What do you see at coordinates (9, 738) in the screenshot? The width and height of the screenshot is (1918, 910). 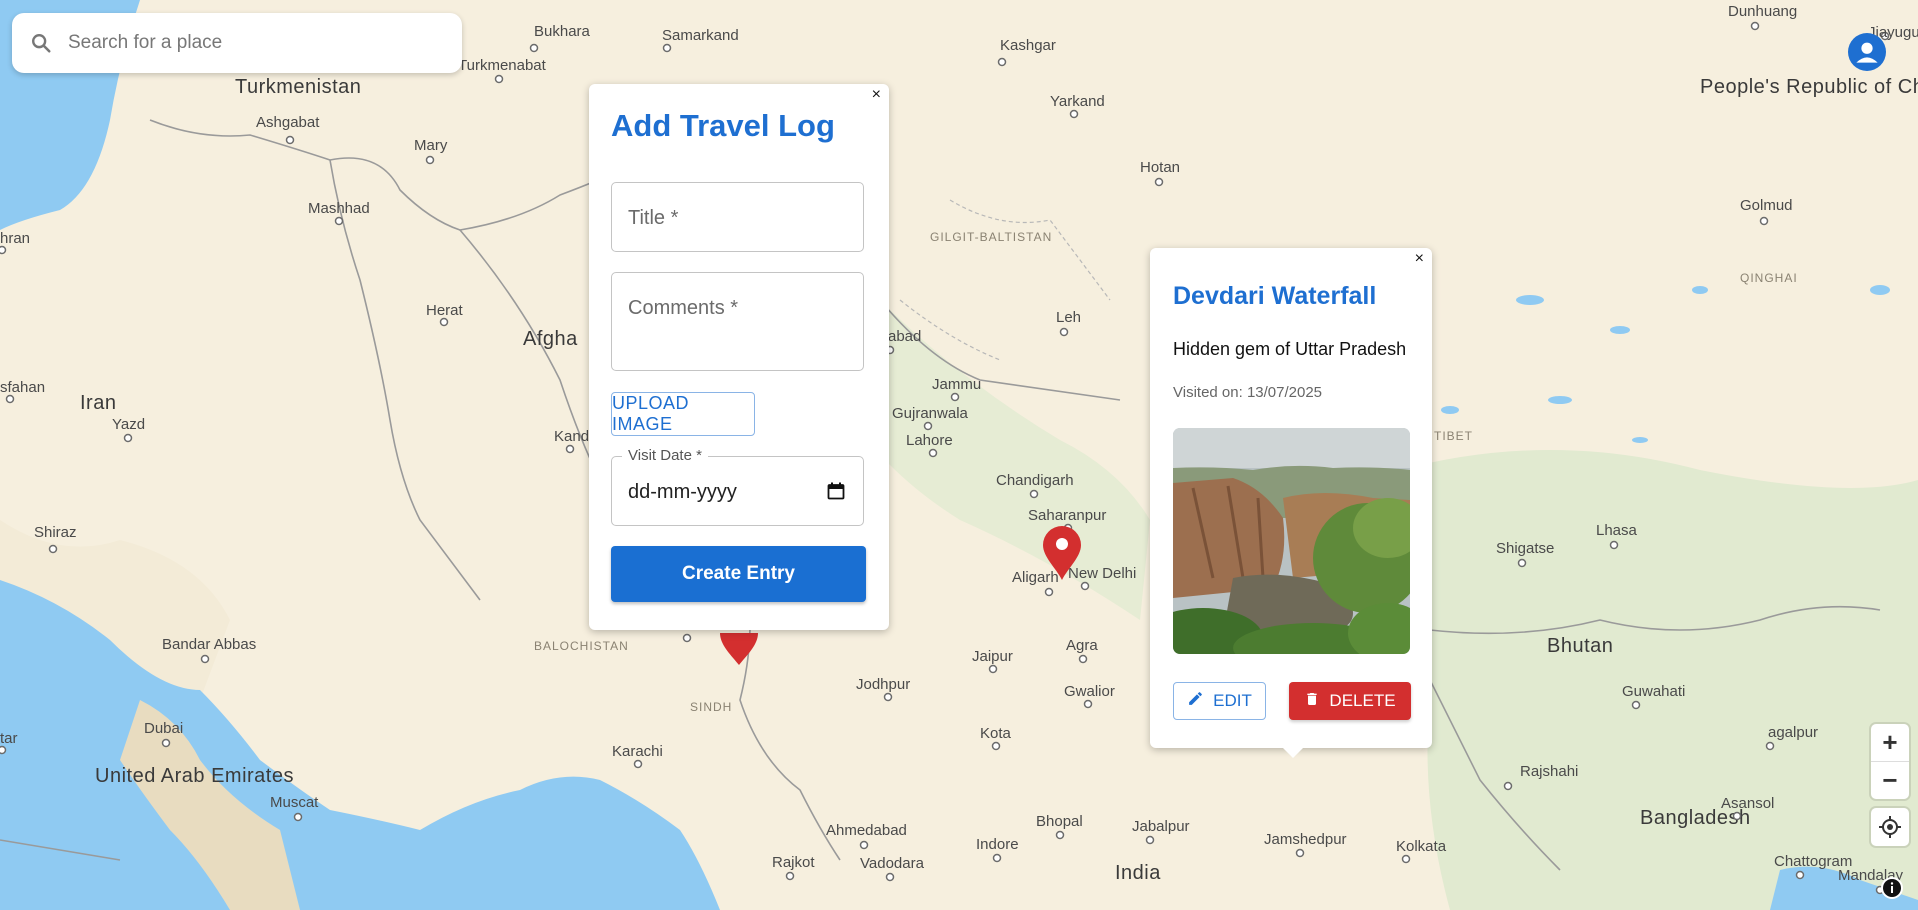 I see `city-label: tar` at bounding box center [9, 738].